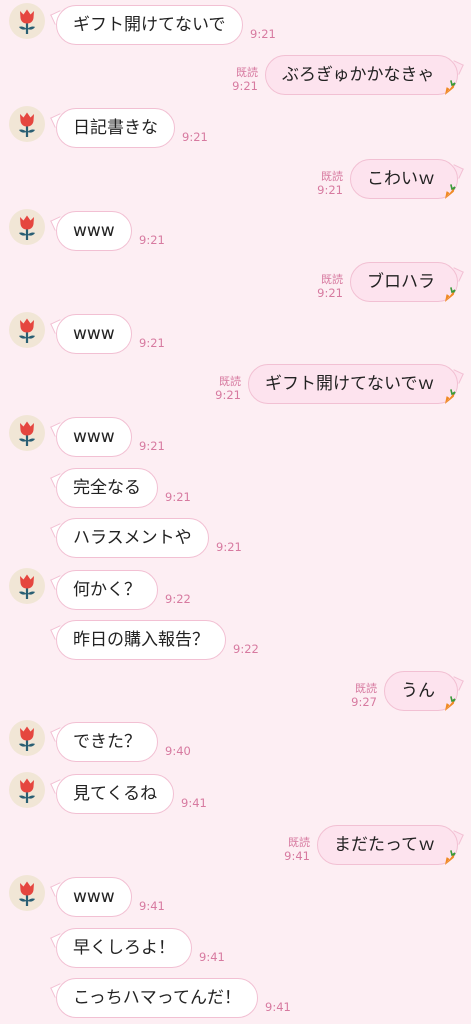 The image size is (471, 1024). Describe the element at coordinates (235, 284) in the screenshot. I see `outgoing-message: ブロハラ 既読 9:21` at that location.